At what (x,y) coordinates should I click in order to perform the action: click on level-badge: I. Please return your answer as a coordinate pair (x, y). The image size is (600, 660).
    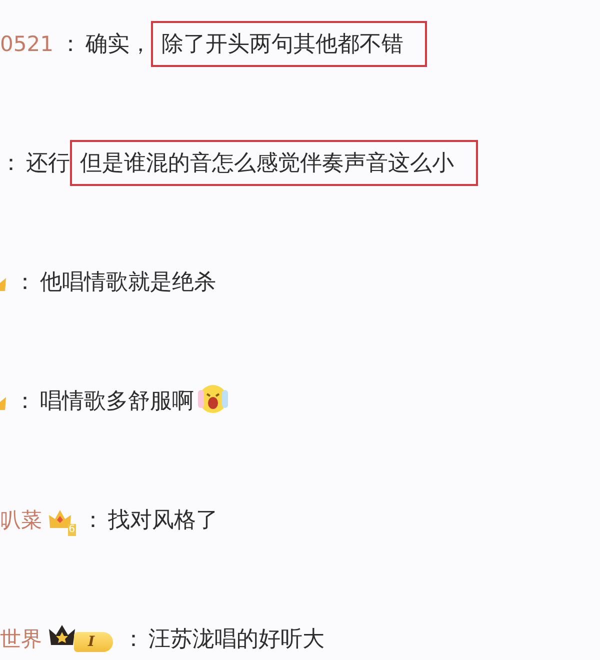
    Looking at the image, I should click on (93, 642).